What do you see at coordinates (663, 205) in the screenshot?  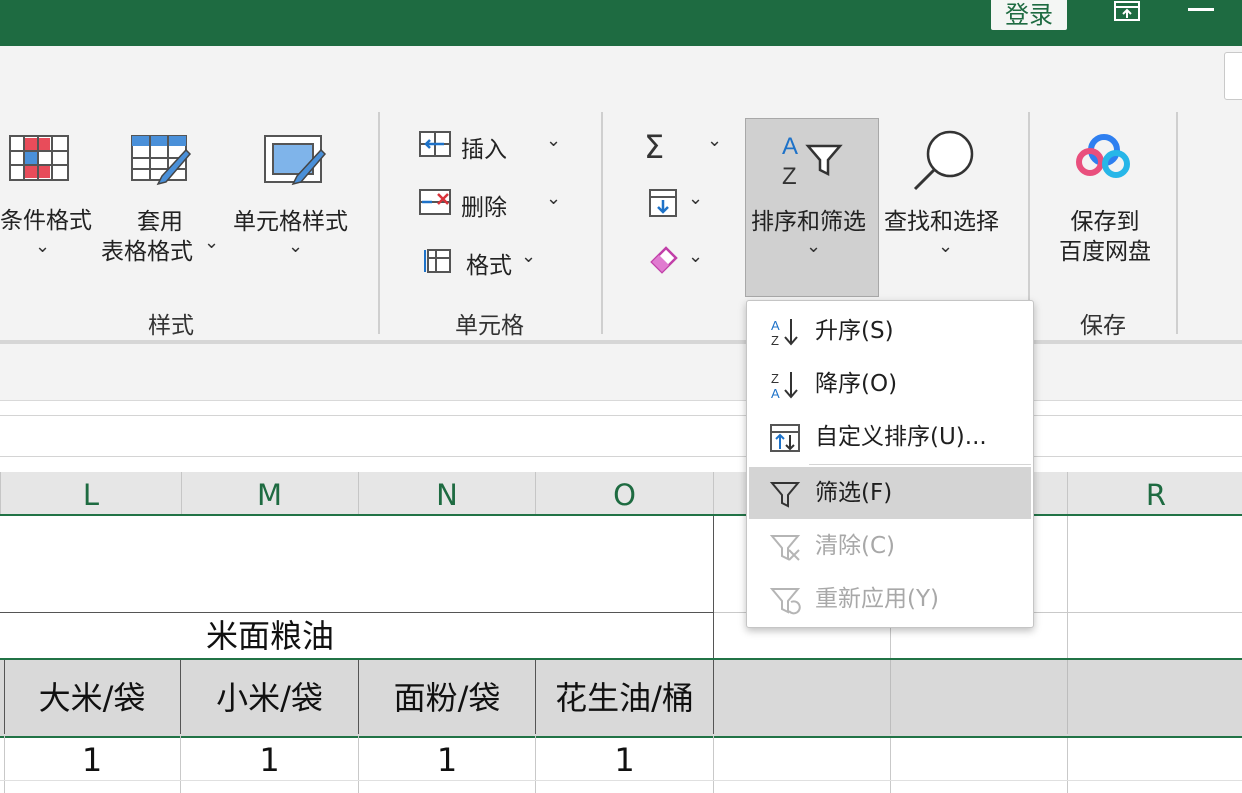 I see `fill-icon` at bounding box center [663, 205].